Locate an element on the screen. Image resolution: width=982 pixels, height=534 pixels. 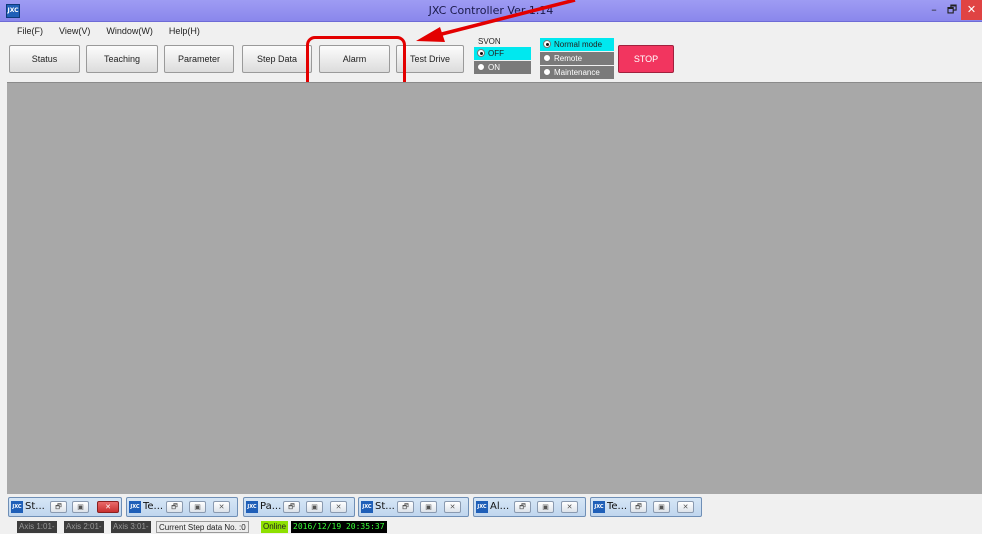
minimized-window-teaching: JXC Te... 🗗 ▣ ✕ is located at coordinates (182, 507).